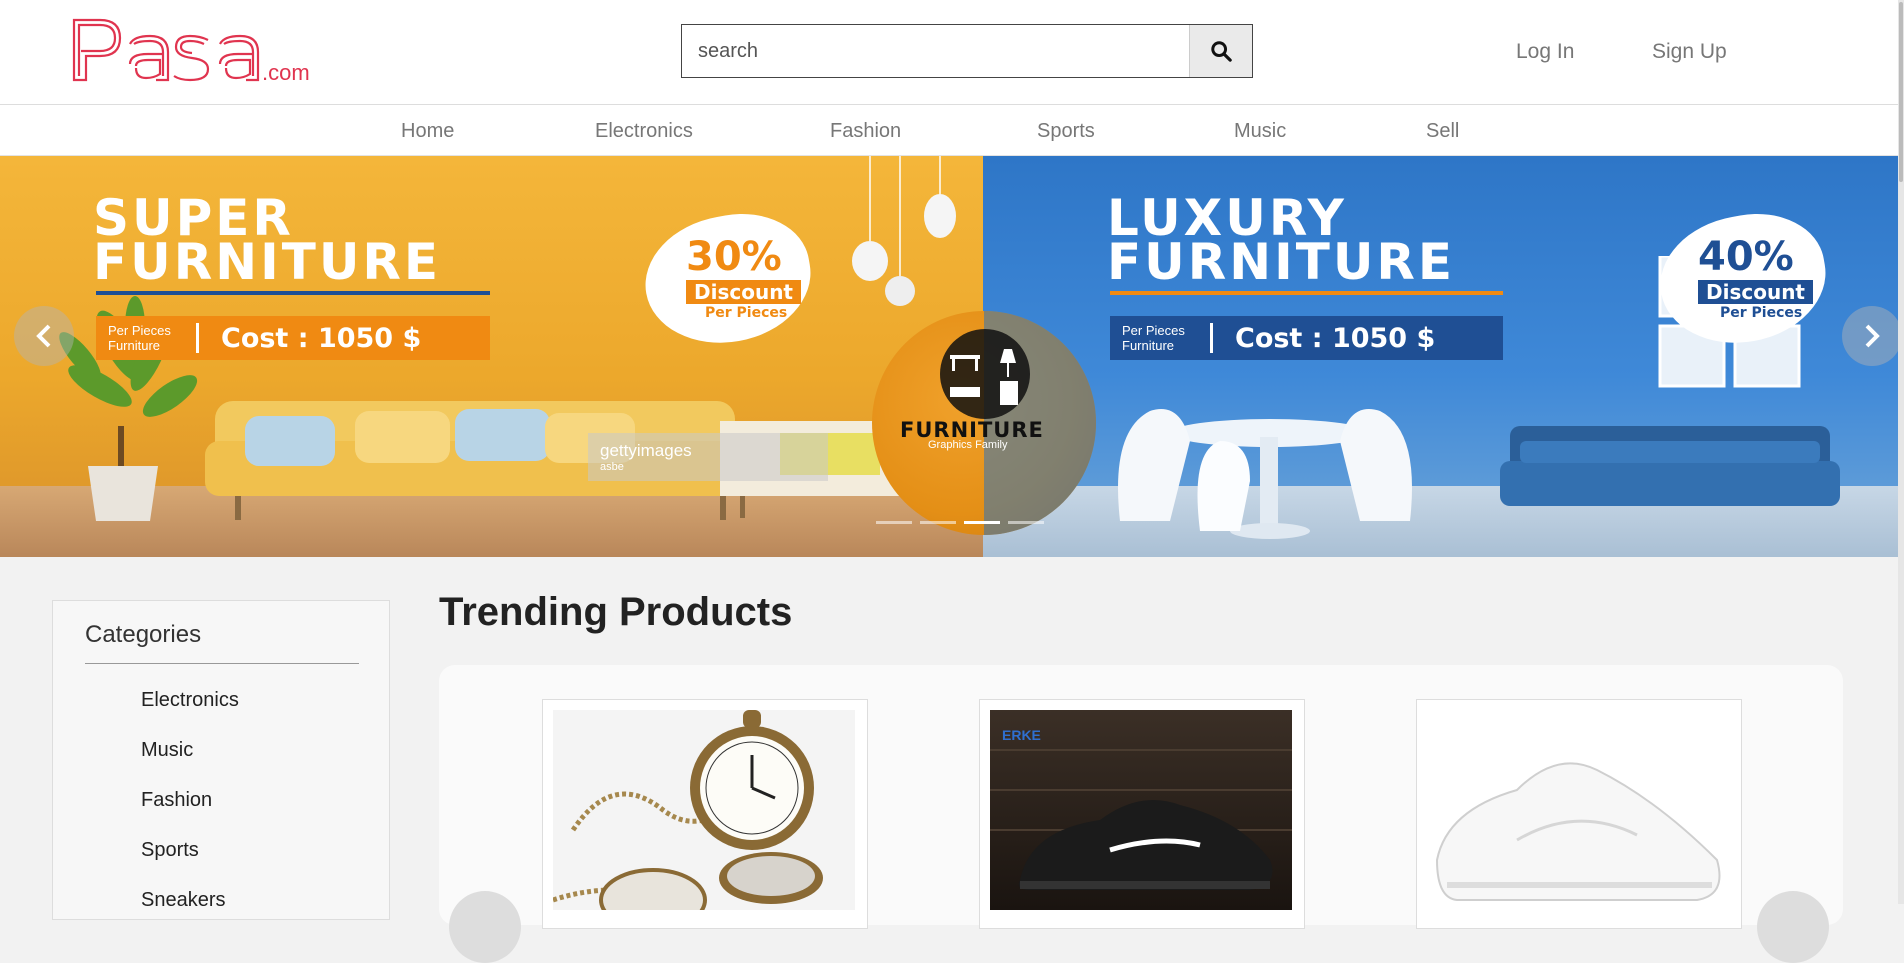 This screenshot has height=963, width=1904. Describe the element at coordinates (293, 293) in the screenshot. I see `banner-left-rule` at that location.